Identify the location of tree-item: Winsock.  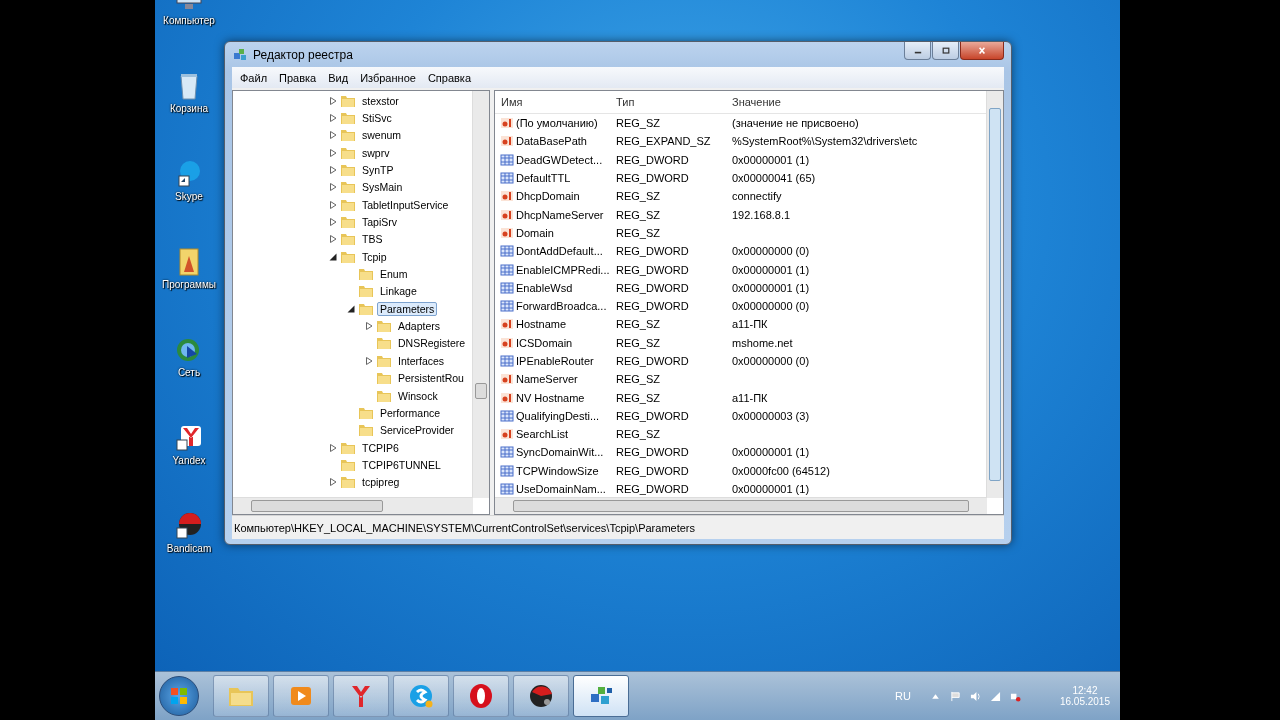
(418, 395).